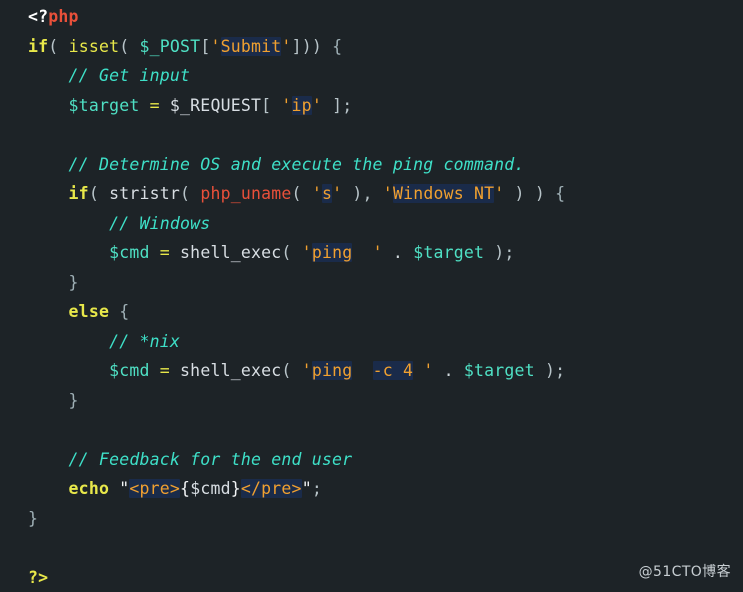  I want to click on keyword-else: else, so click(89, 311).